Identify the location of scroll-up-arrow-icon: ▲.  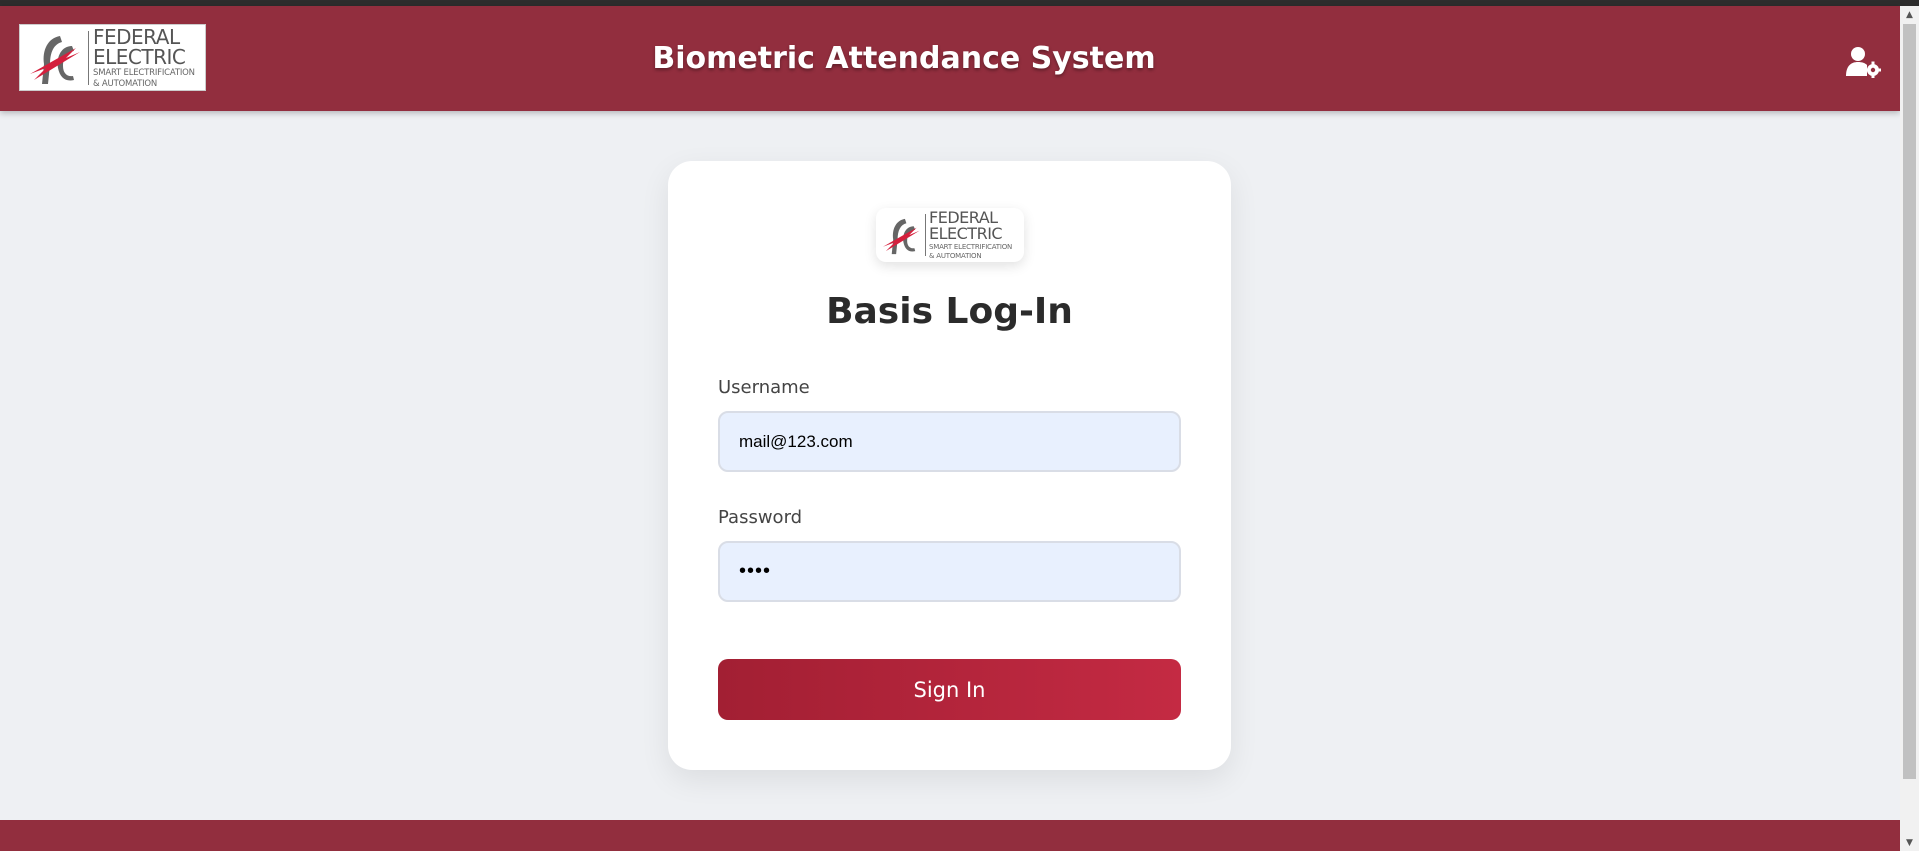
(1909, 14).